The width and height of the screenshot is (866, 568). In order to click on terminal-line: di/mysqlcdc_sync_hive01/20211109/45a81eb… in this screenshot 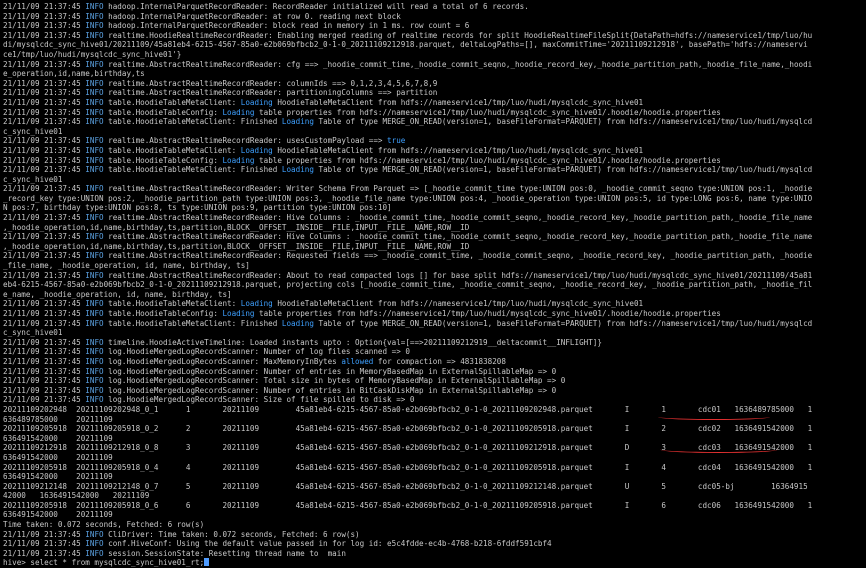, I will do `click(405, 45)`.